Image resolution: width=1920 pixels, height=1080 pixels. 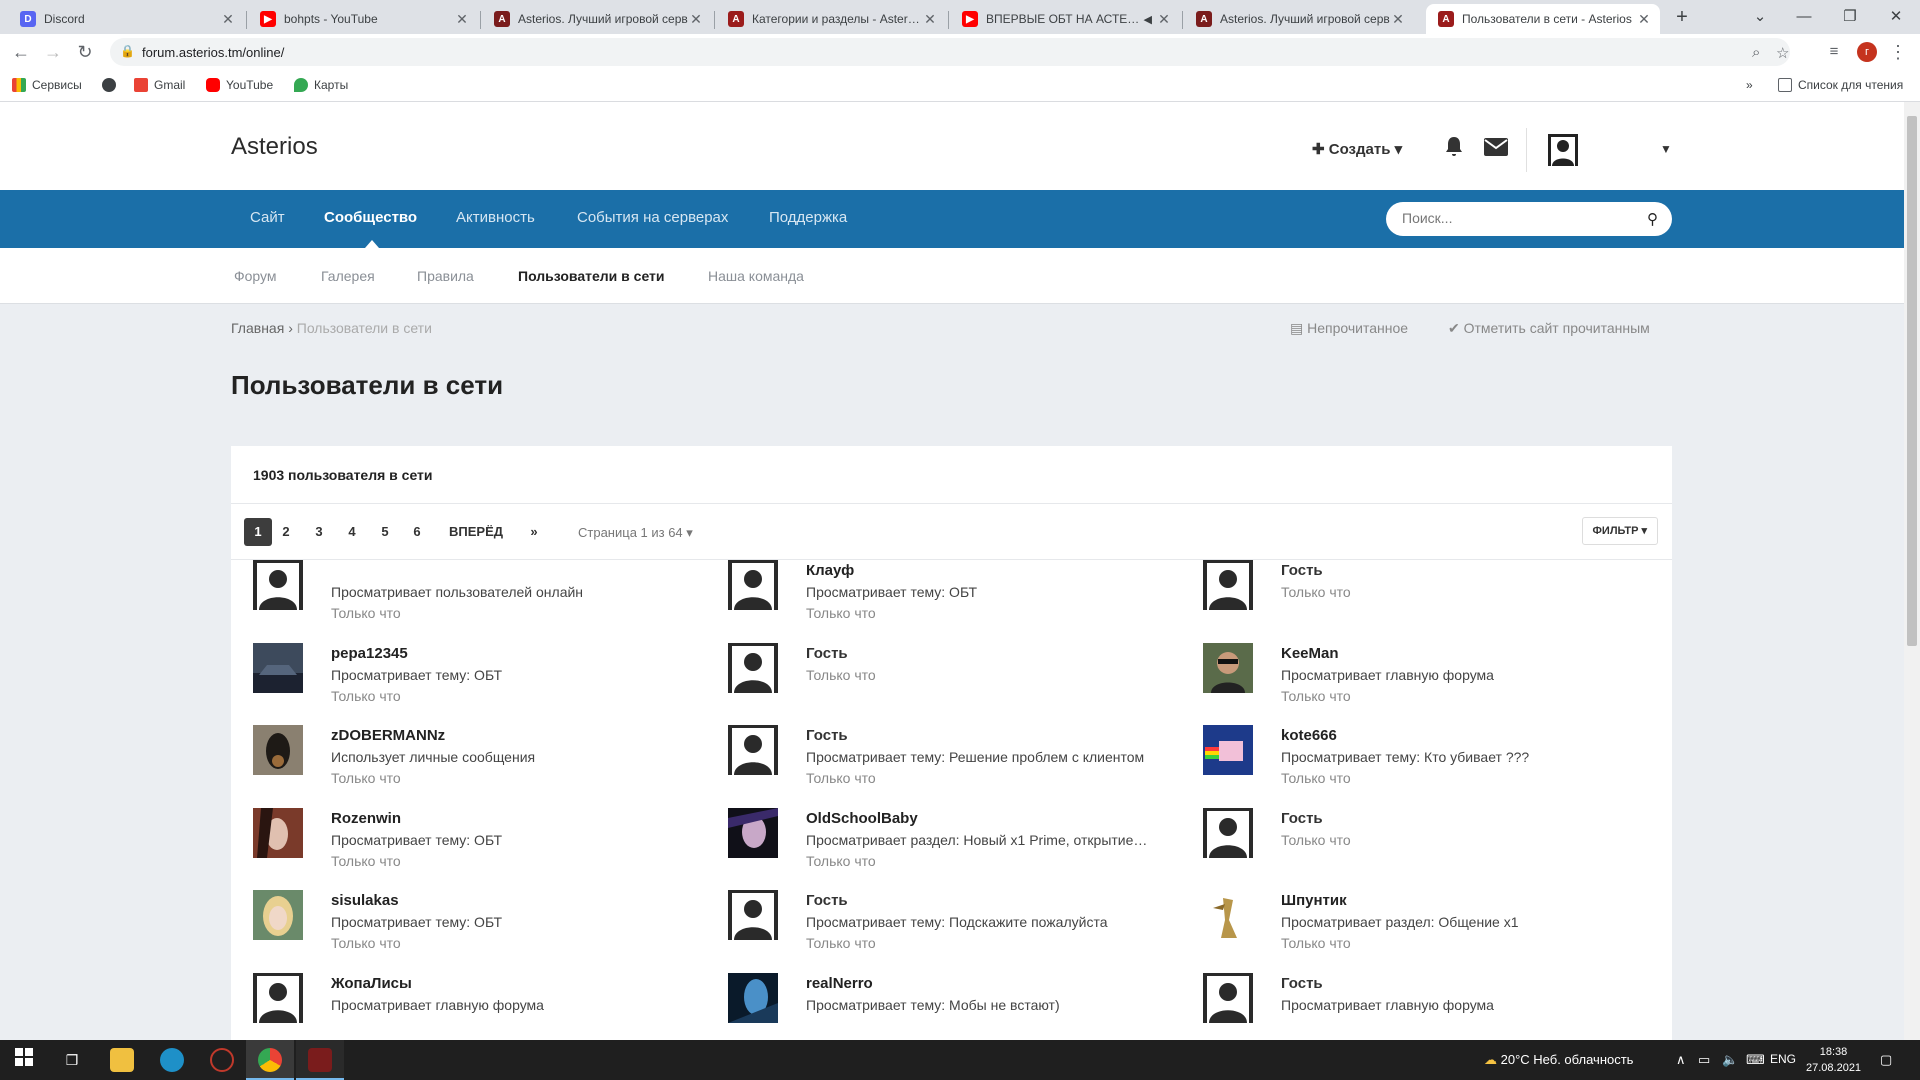 What do you see at coordinates (591, 276) in the screenshot?
I see `subnav-item-online-users: Пользователи в сети` at bounding box center [591, 276].